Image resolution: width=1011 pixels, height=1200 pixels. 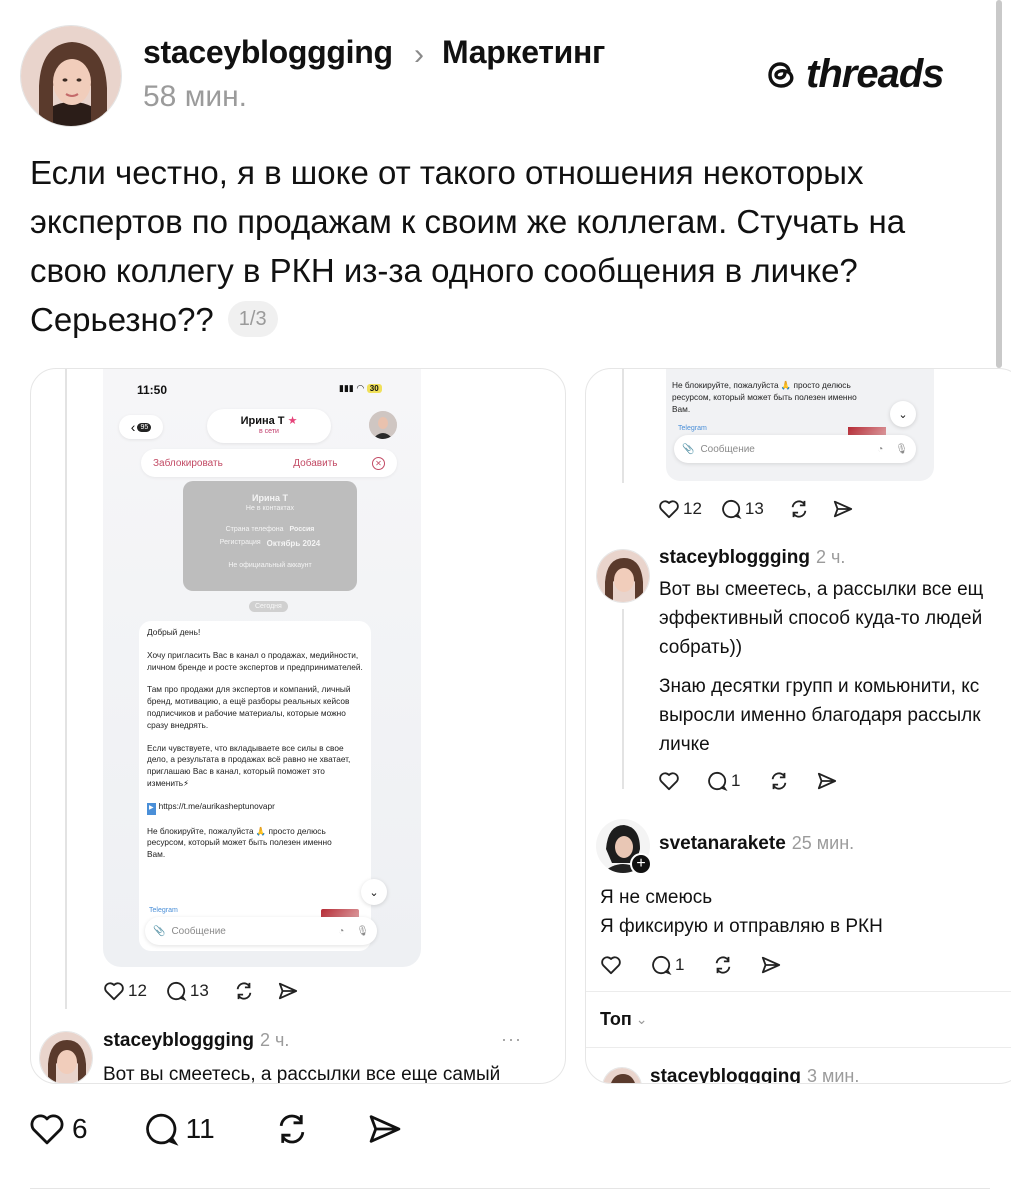 I want to click on star-icon: ★, so click(x=292, y=421).